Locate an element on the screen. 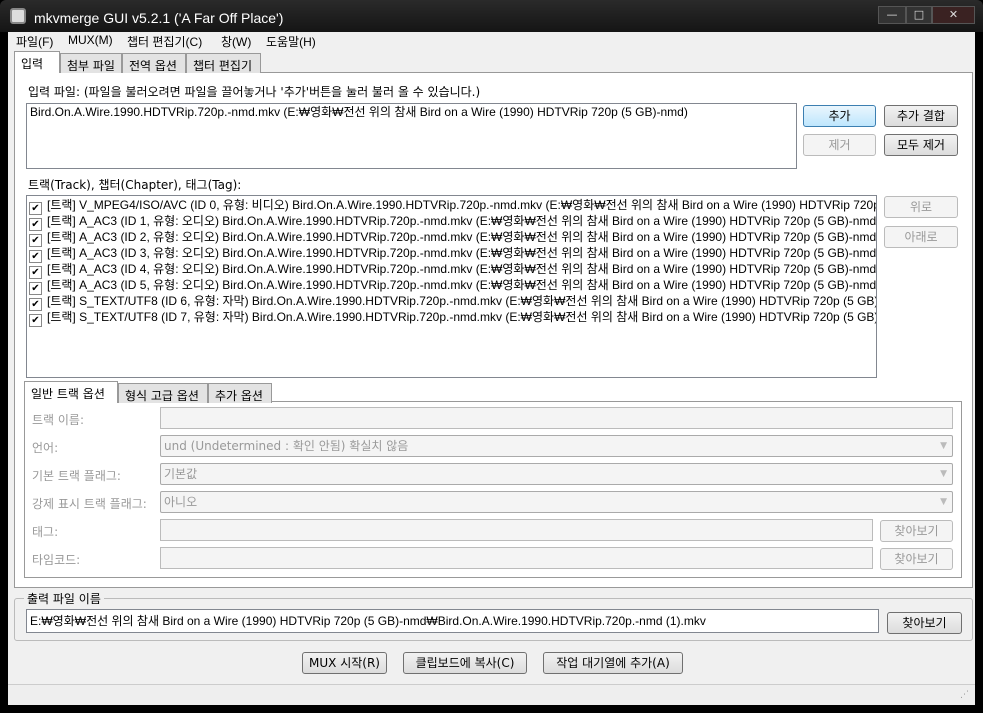 The image size is (983, 713). append-button: 추가 결합 is located at coordinates (921, 116).